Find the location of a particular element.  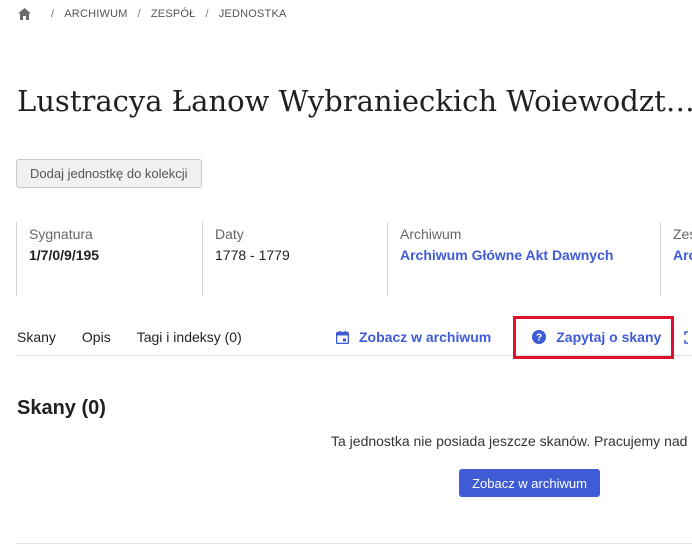

meta-archive: Archiwum Archiwum Główne Akt Dawnych is located at coordinates (523, 259).